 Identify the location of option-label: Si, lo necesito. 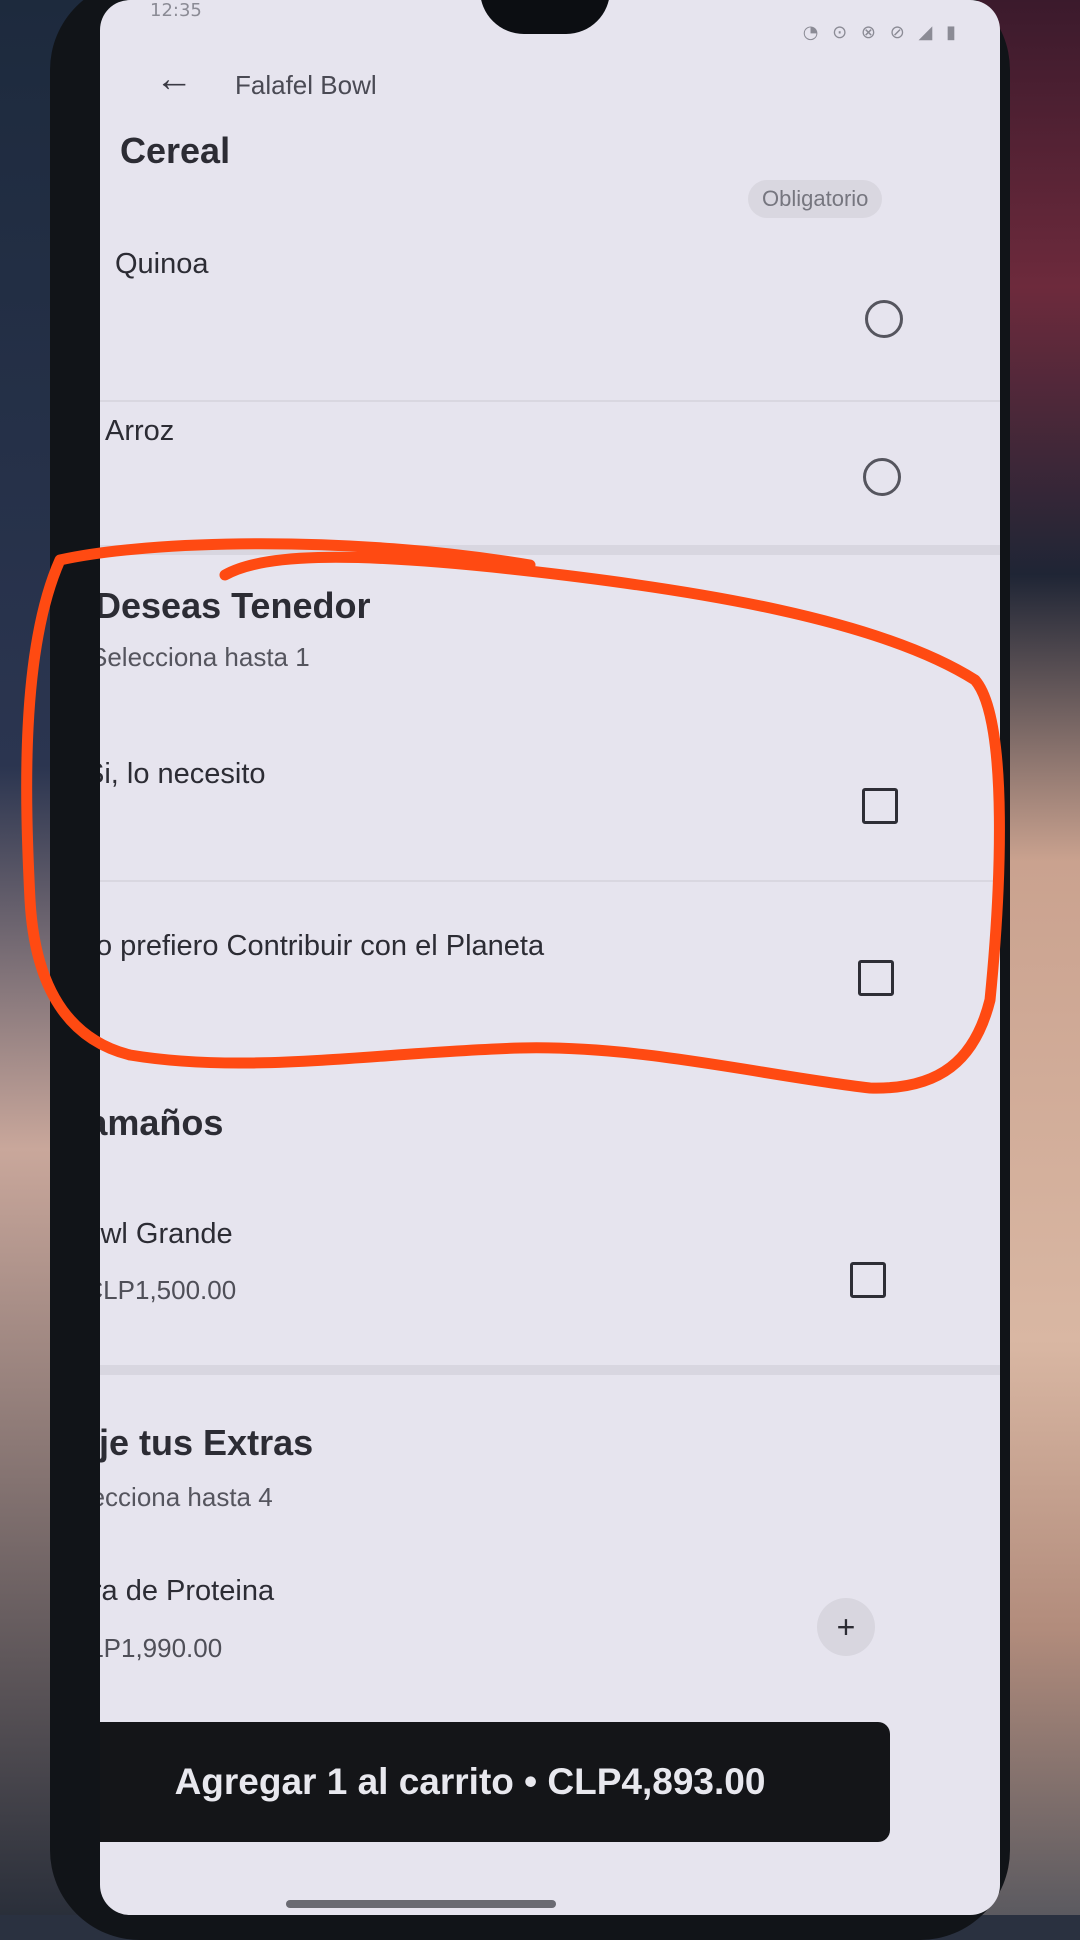
(183, 774).